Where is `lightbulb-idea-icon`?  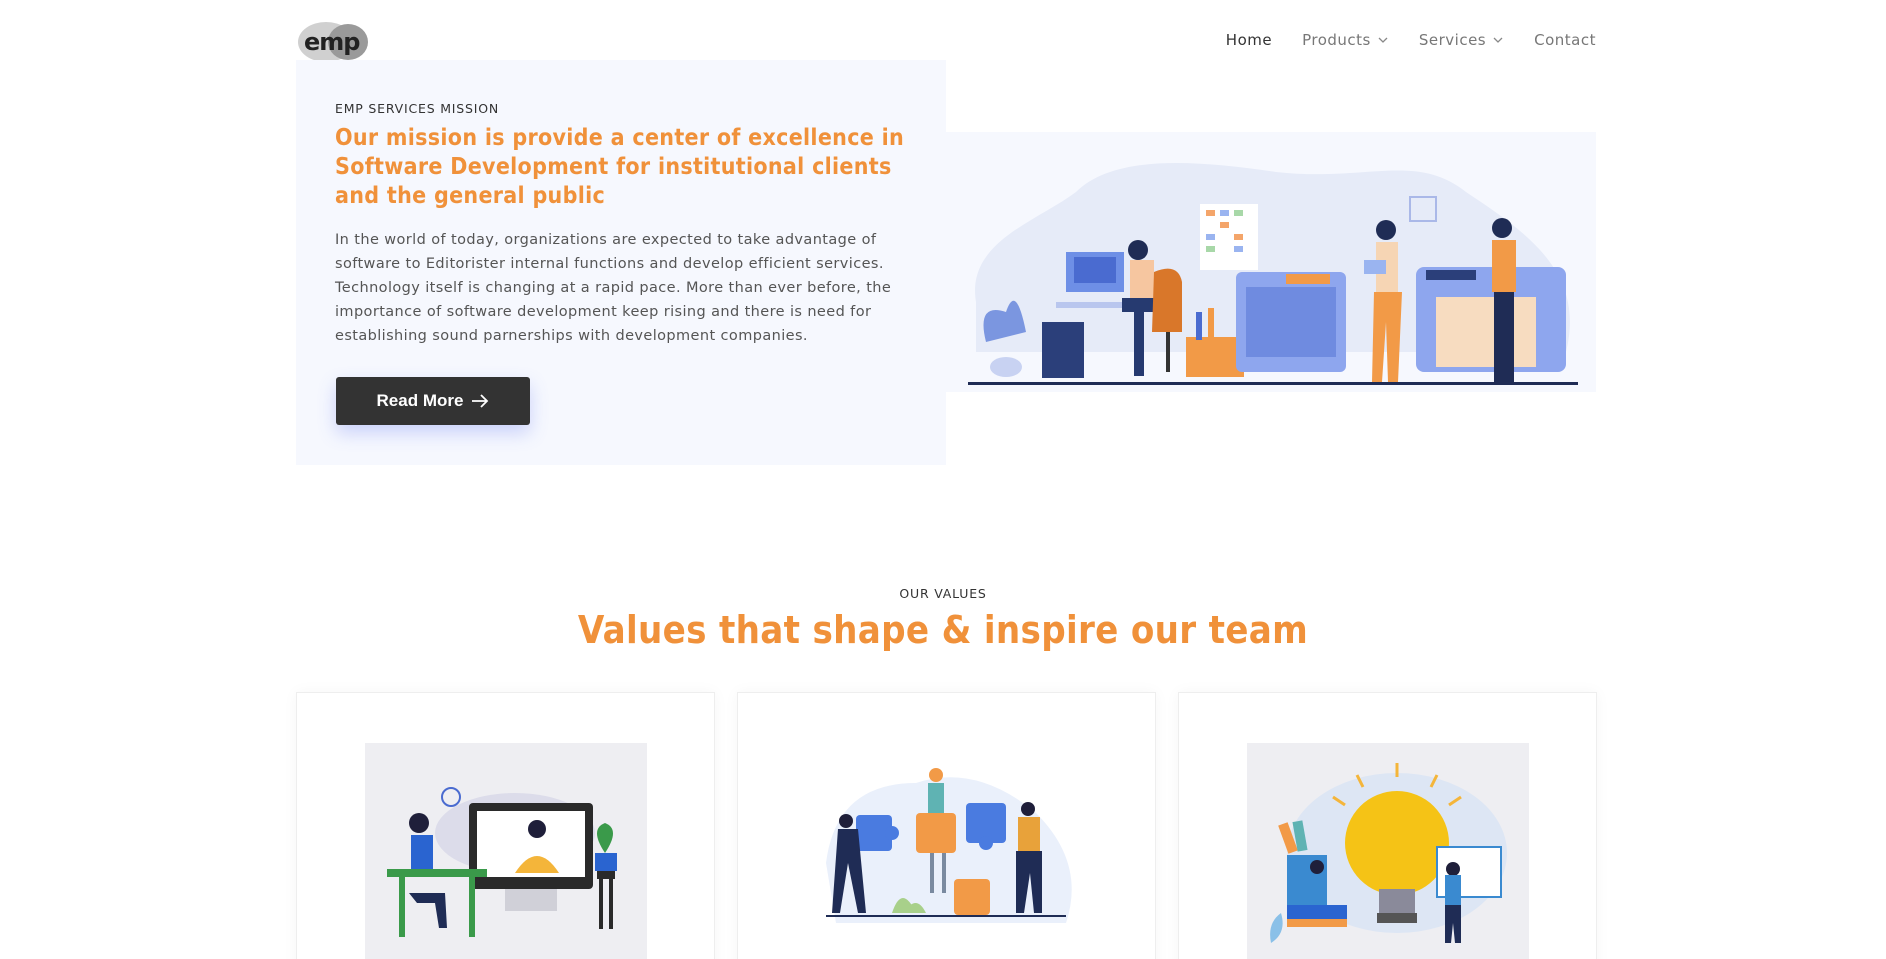
lightbulb-idea-icon is located at coordinates (1388, 853).